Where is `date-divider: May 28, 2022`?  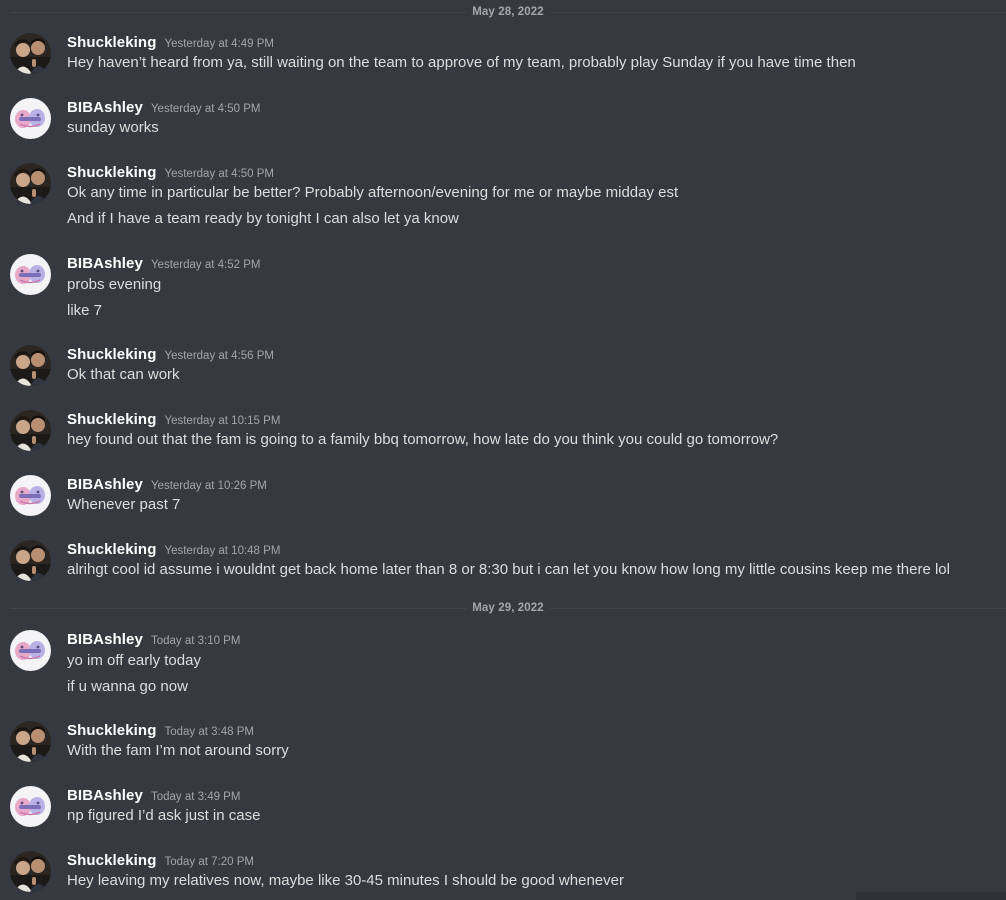 date-divider: May 28, 2022 is located at coordinates (508, 12).